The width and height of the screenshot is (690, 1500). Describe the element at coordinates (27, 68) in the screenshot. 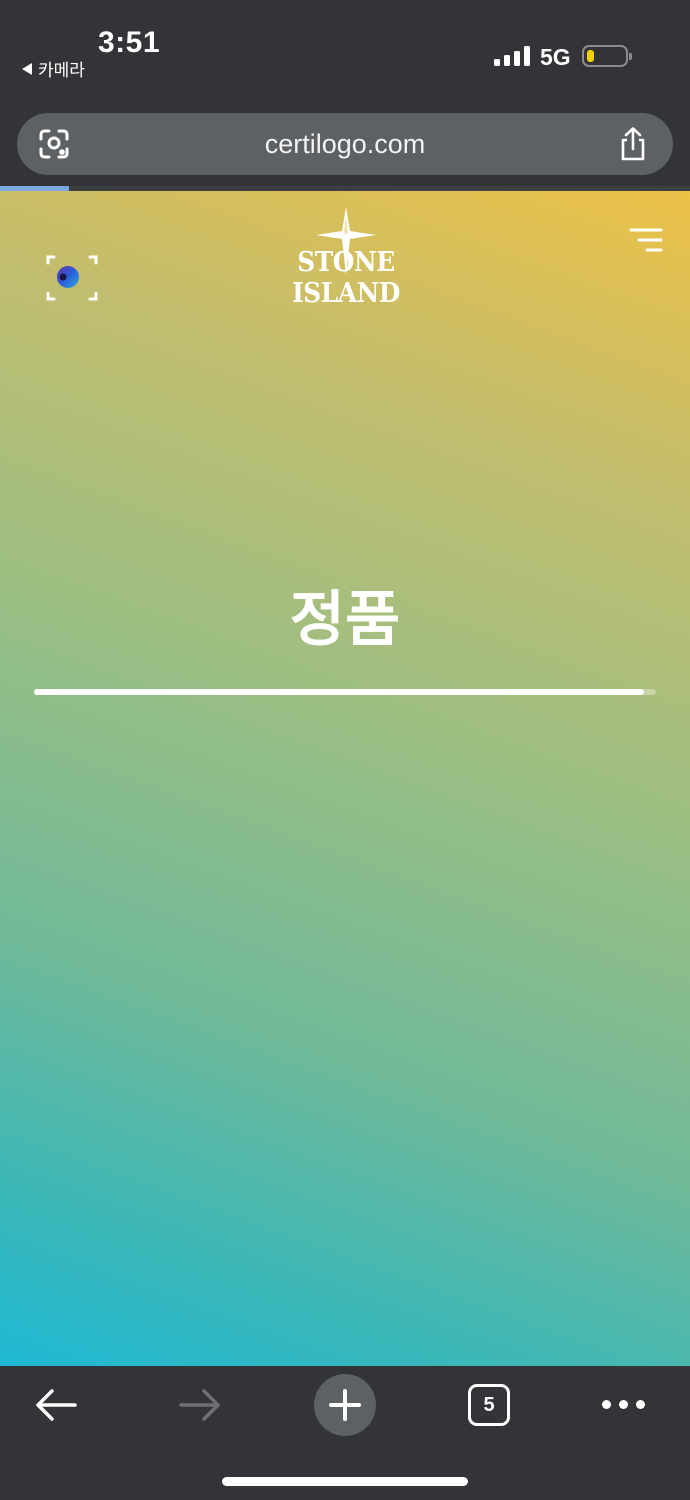

I see `back-triangle-icon` at that location.